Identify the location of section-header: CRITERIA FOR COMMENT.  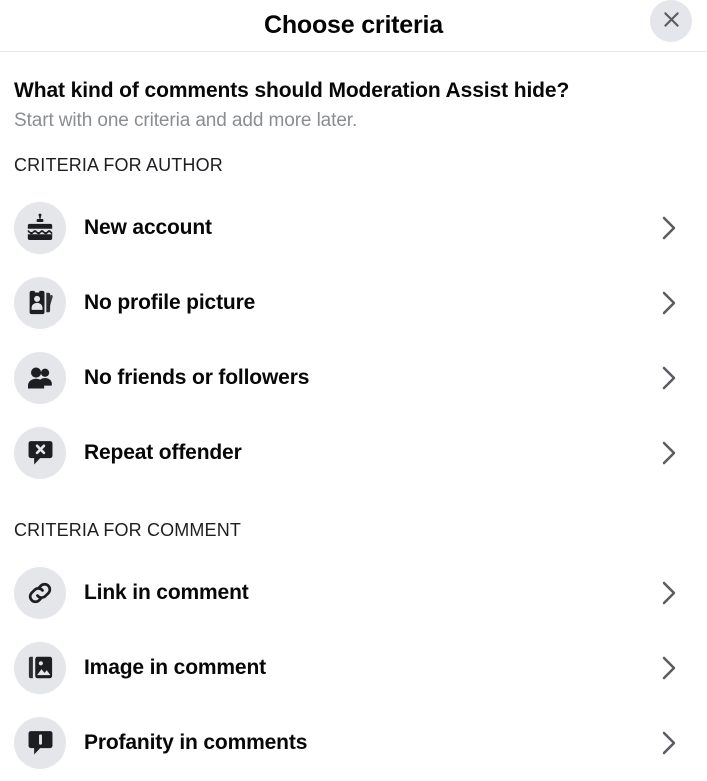
(127, 530).